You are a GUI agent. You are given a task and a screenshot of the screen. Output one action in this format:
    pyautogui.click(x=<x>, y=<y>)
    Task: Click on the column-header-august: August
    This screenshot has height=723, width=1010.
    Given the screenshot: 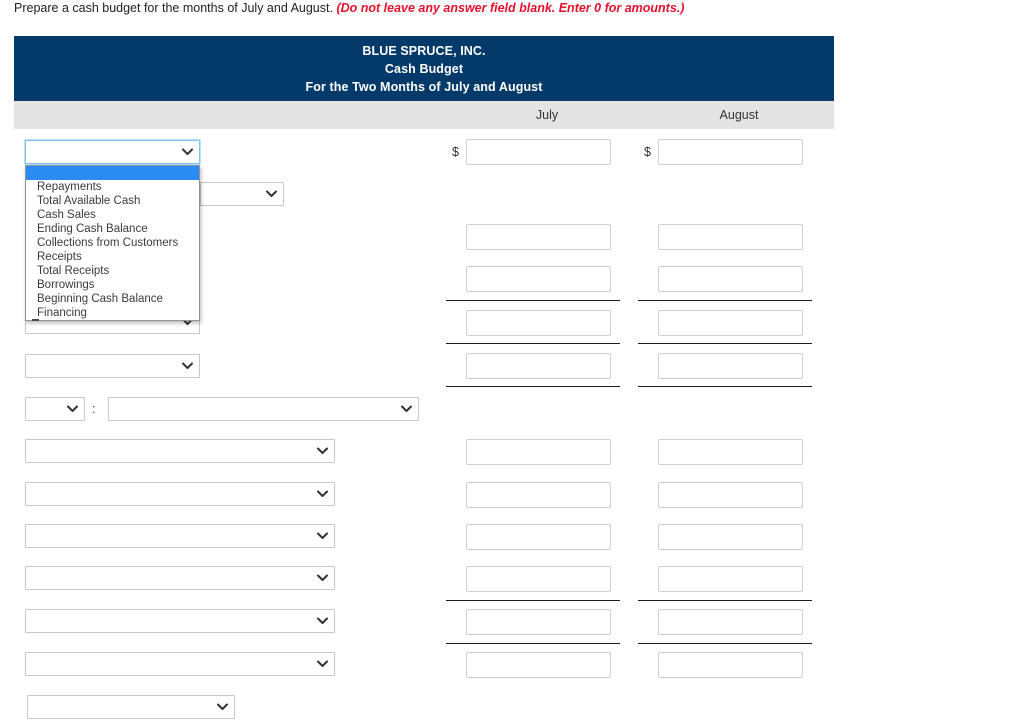 What is the action you would take?
    pyautogui.click(x=739, y=115)
    